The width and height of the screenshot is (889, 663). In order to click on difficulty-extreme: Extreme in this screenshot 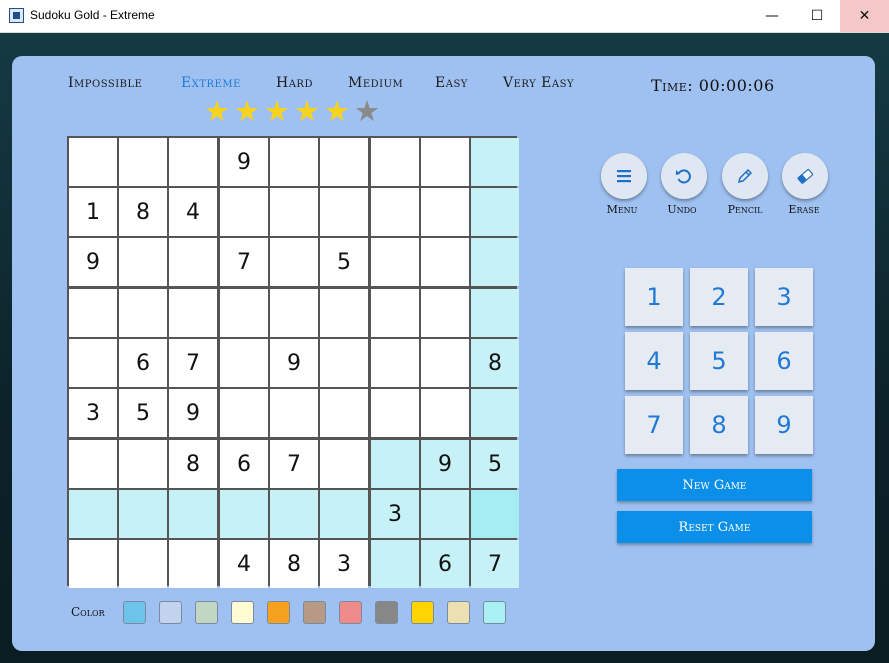, I will do `click(211, 83)`.